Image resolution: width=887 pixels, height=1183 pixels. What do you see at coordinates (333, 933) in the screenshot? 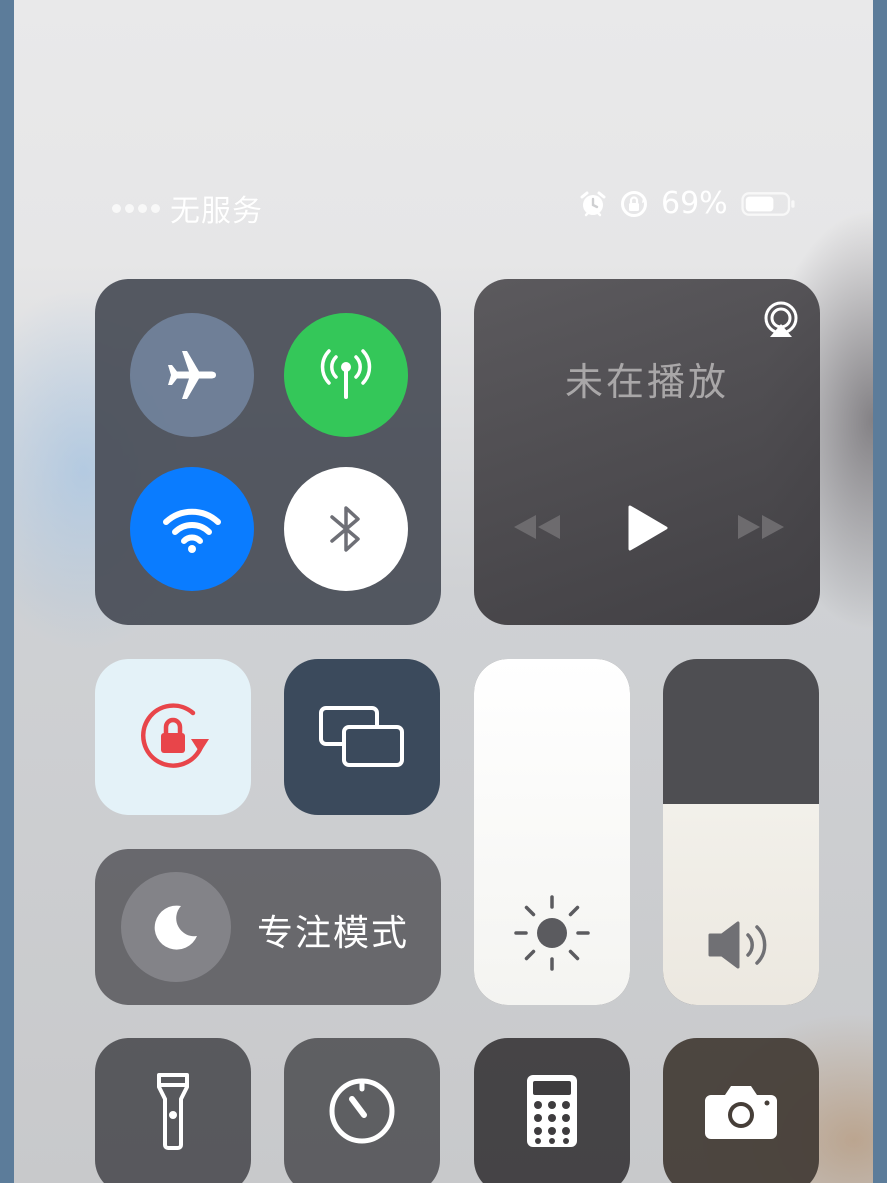
I see `focus-mode-label: 专注模式` at bounding box center [333, 933].